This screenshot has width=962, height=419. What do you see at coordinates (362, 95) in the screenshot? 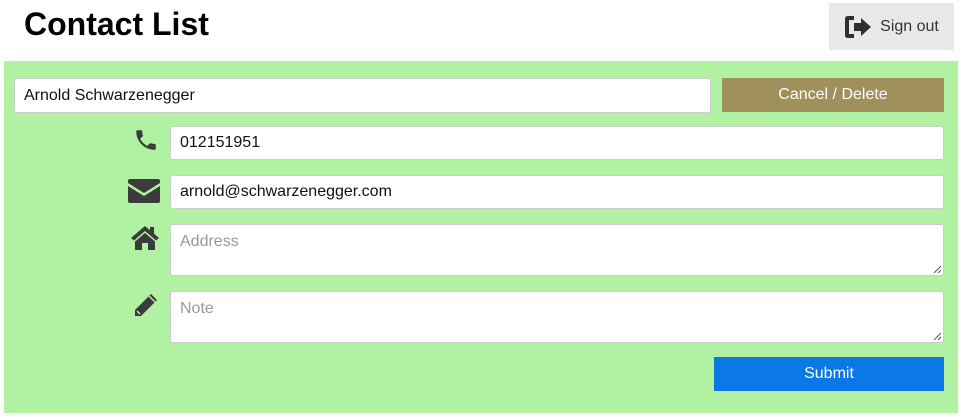
I see `name-input: Arnold Schwarzenegger` at bounding box center [362, 95].